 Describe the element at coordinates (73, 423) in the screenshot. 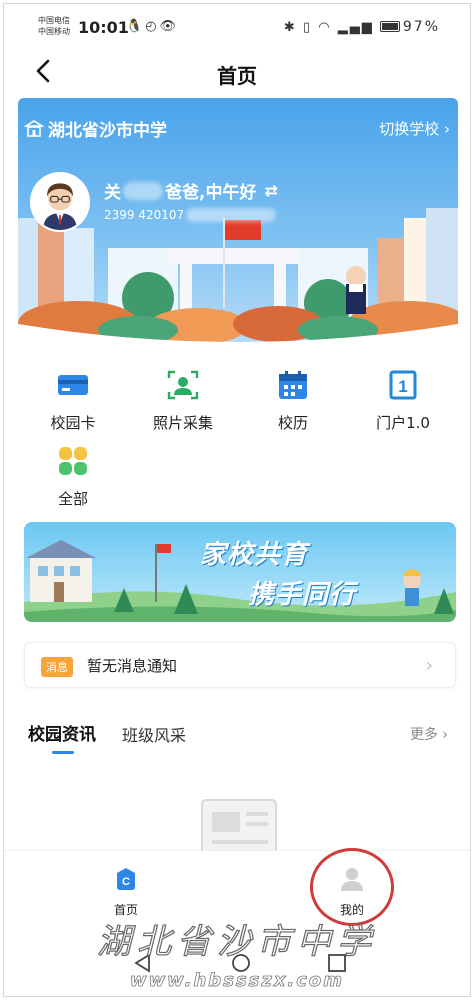

I see `quick-item-label: 校园卡` at that location.